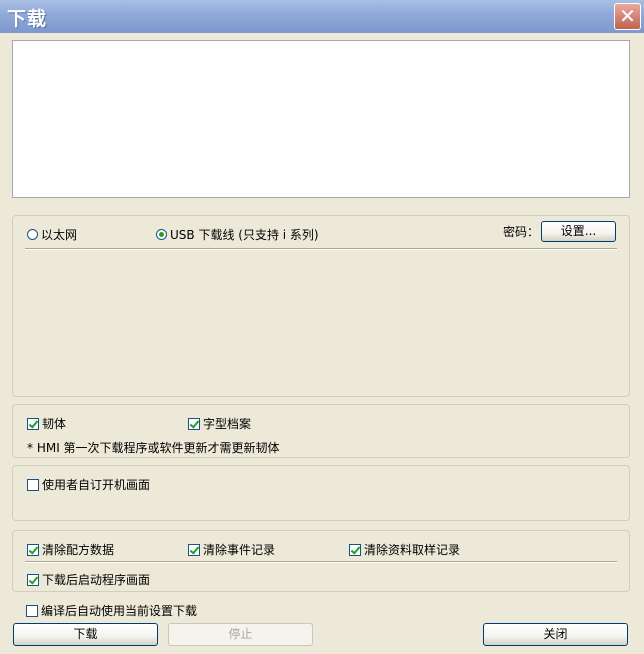  I want to click on clear-recipe-checkbox: 清除配方数据, so click(70, 549).